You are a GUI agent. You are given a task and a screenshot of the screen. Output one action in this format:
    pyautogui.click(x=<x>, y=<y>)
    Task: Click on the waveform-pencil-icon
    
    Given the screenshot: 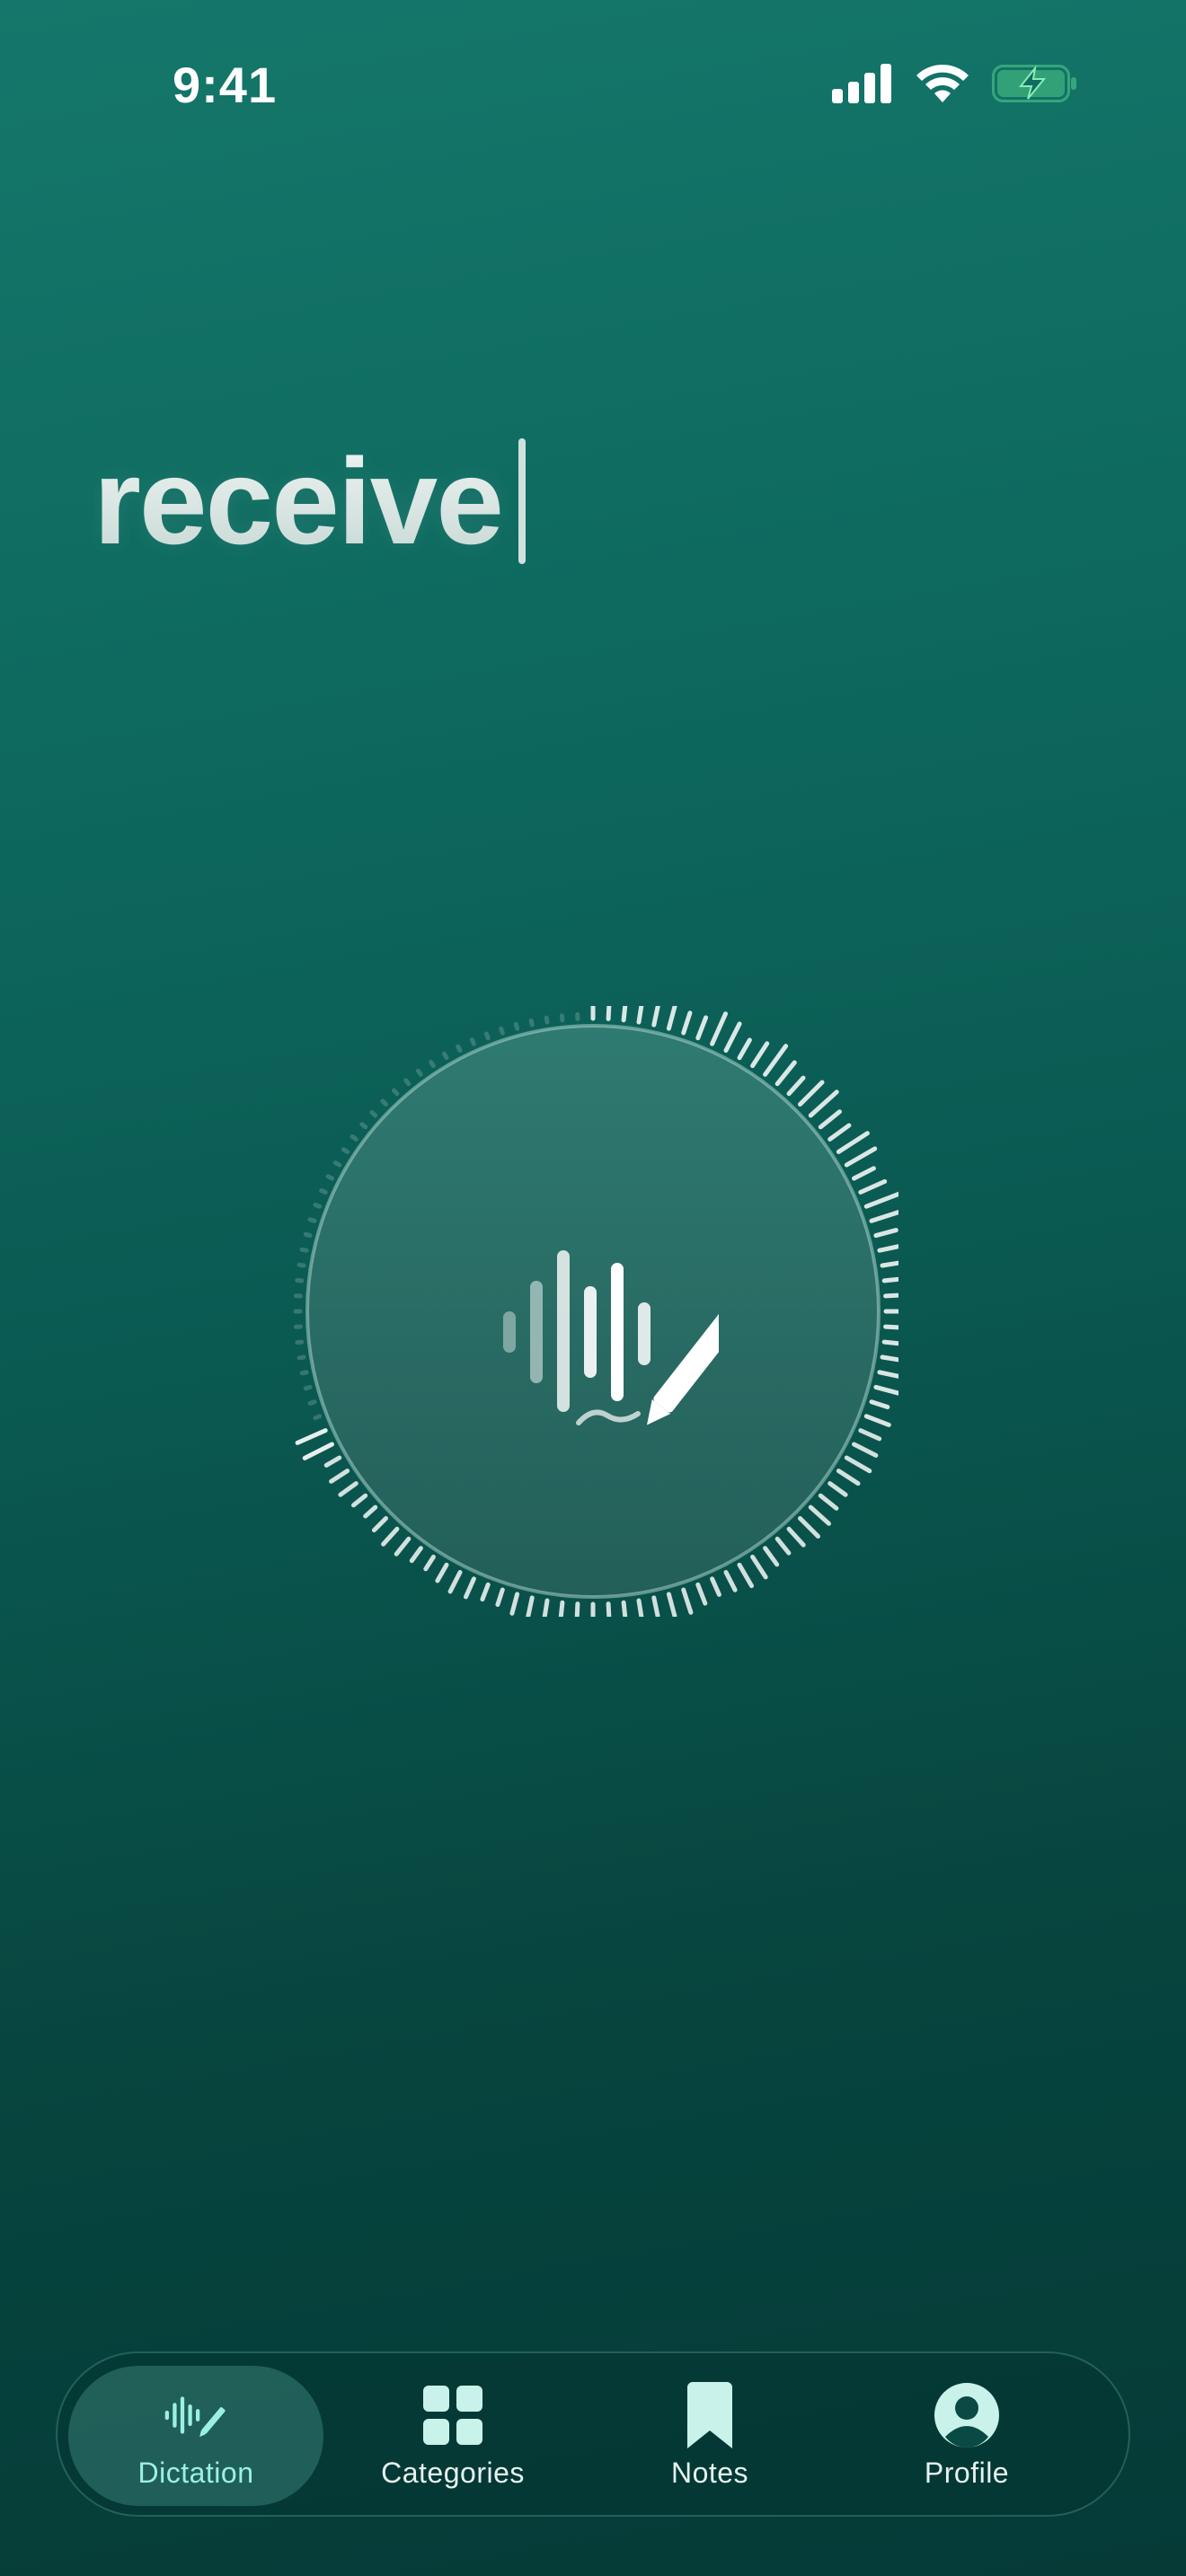 What is the action you would take?
    pyautogui.click(x=611, y=1337)
    